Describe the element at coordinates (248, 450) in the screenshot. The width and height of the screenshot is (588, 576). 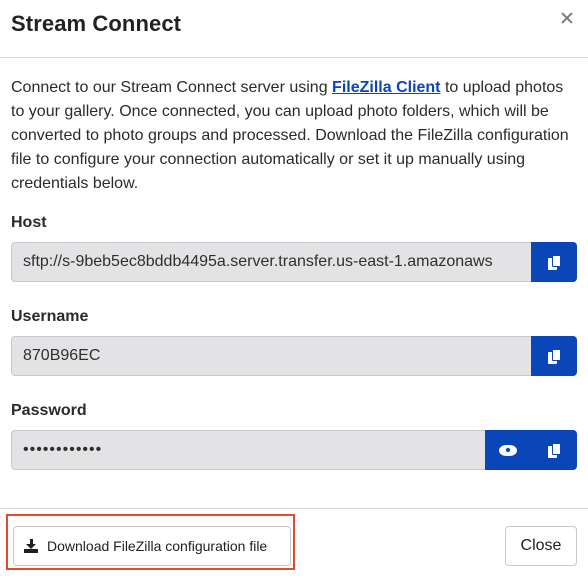
I see `password-field: ••••••••••••` at that location.